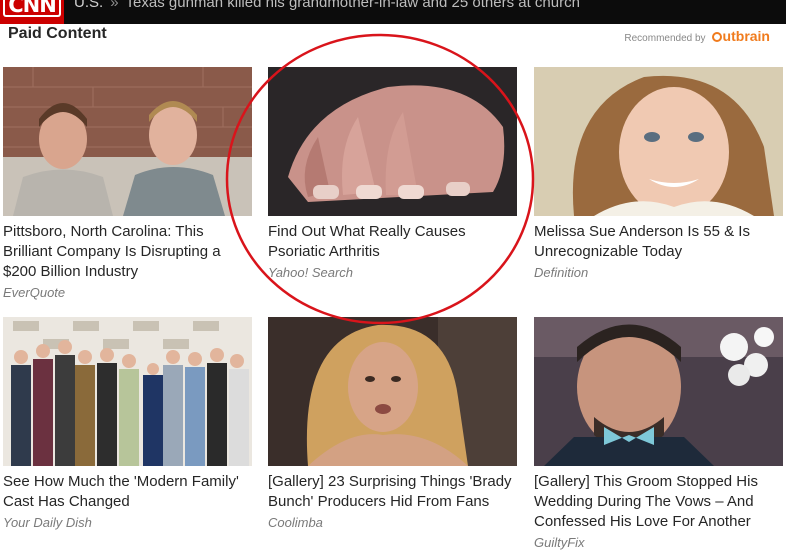 This screenshot has height=560, width=786. Describe the element at coordinates (393, 37) in the screenshot. I see `paid-content-header: Paid Content Recommended by utbrain` at that location.